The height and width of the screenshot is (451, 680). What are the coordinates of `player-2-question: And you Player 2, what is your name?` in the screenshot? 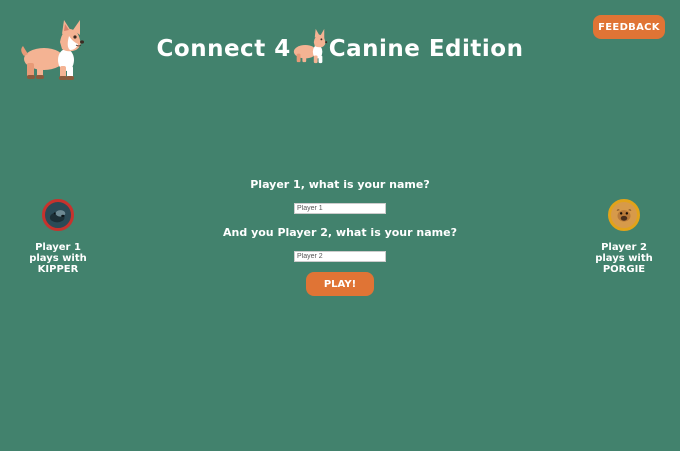 It's located at (340, 232).